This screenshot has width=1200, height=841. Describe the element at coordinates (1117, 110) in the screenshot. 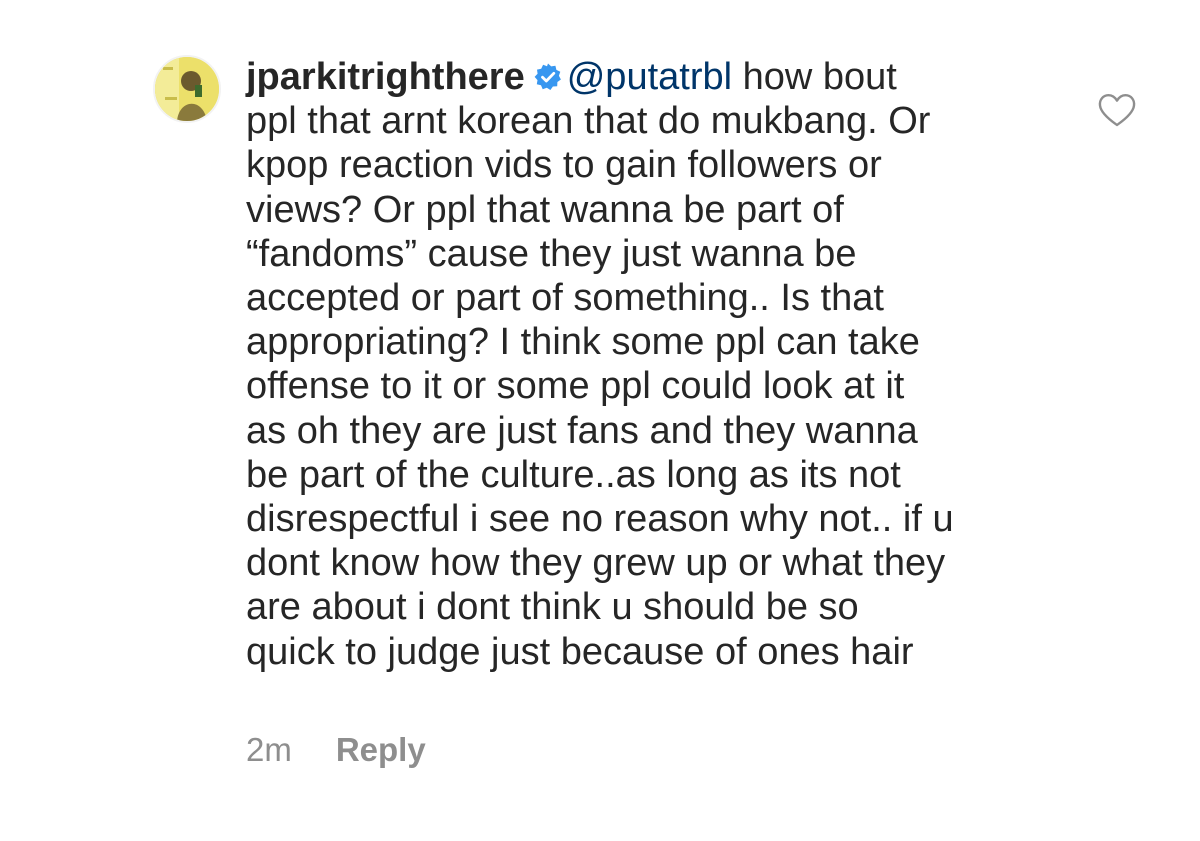

I see `heart-outline-icon` at that location.